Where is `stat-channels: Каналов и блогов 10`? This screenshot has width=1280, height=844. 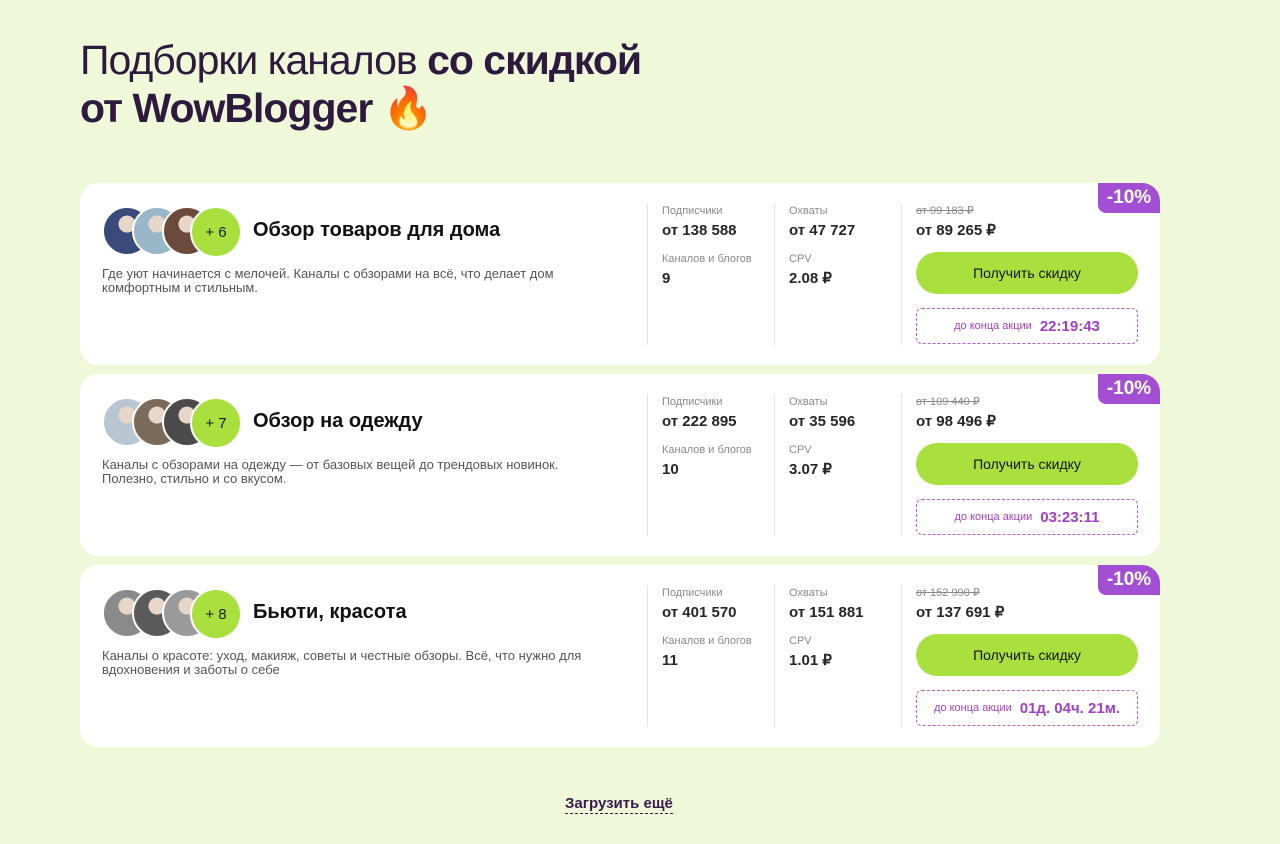
stat-channels: Каналов и блогов 10 is located at coordinates (707, 461).